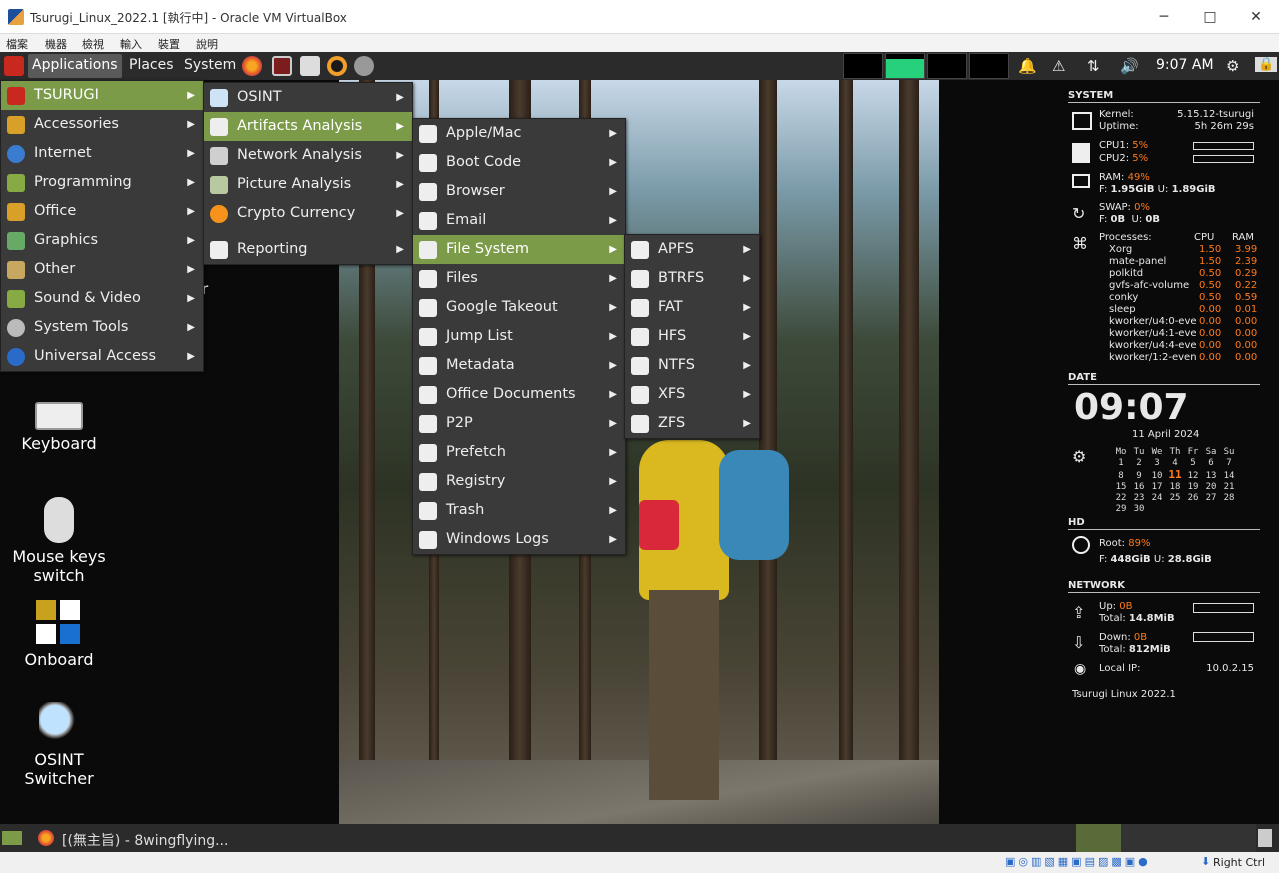  Describe the element at coordinates (151, 65) in the screenshot. I see `places-menu: Places` at that location.